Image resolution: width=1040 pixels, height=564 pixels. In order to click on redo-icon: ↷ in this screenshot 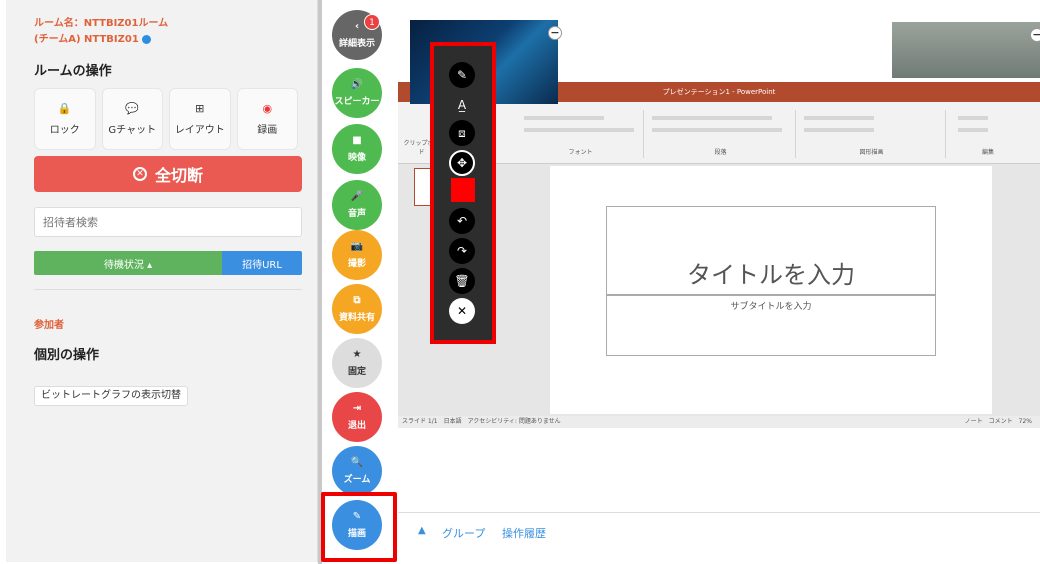, I will do `click(462, 251)`.